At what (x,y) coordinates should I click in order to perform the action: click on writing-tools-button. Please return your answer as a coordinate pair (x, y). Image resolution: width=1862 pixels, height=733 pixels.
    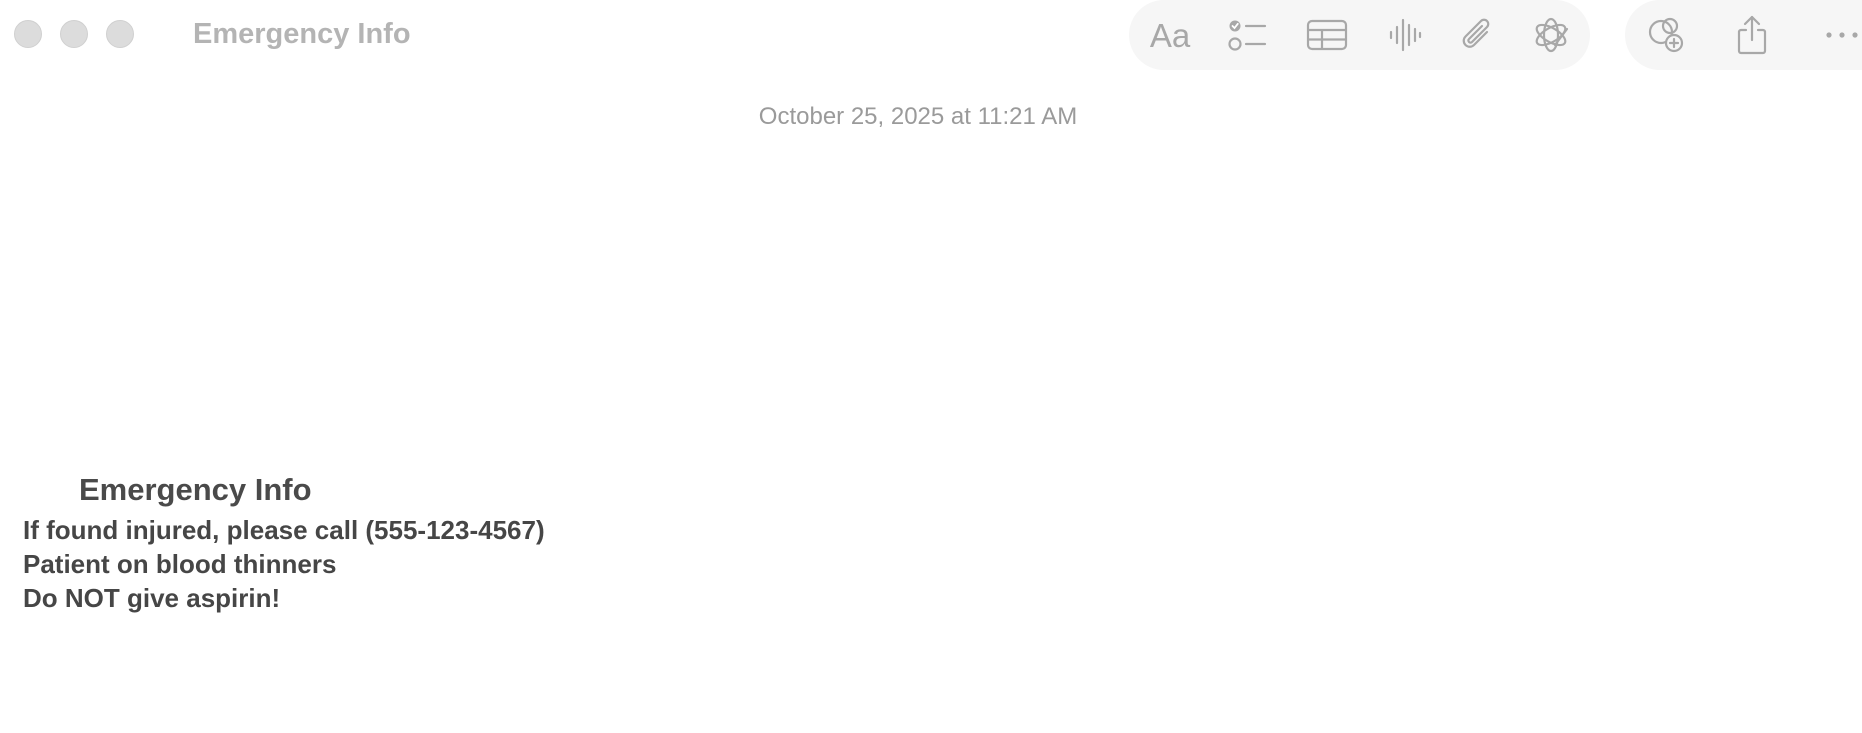
    Looking at the image, I should click on (1551, 35).